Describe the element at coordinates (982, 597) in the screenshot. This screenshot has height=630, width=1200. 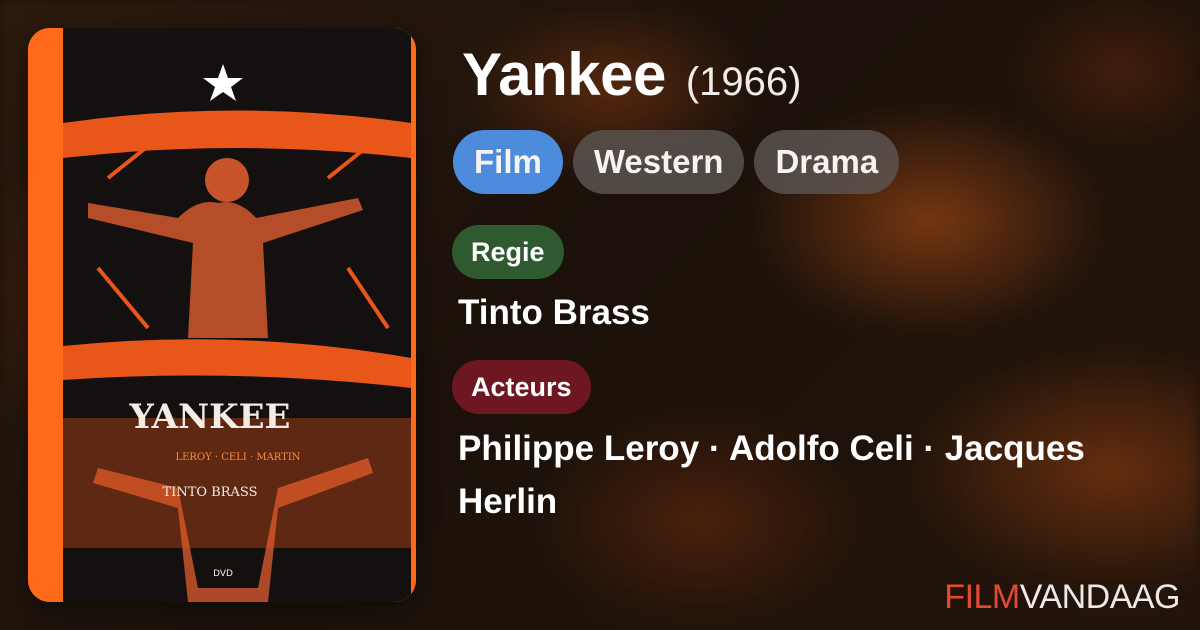
I see `brand-logo-film: FILM` at that location.